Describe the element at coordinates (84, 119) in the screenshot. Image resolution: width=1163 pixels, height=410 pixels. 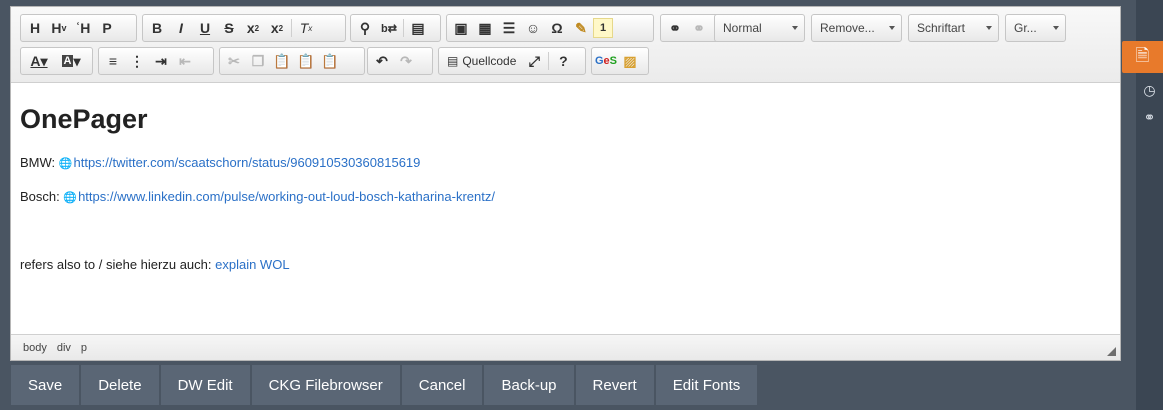
I see `page-title: OnePager` at that location.